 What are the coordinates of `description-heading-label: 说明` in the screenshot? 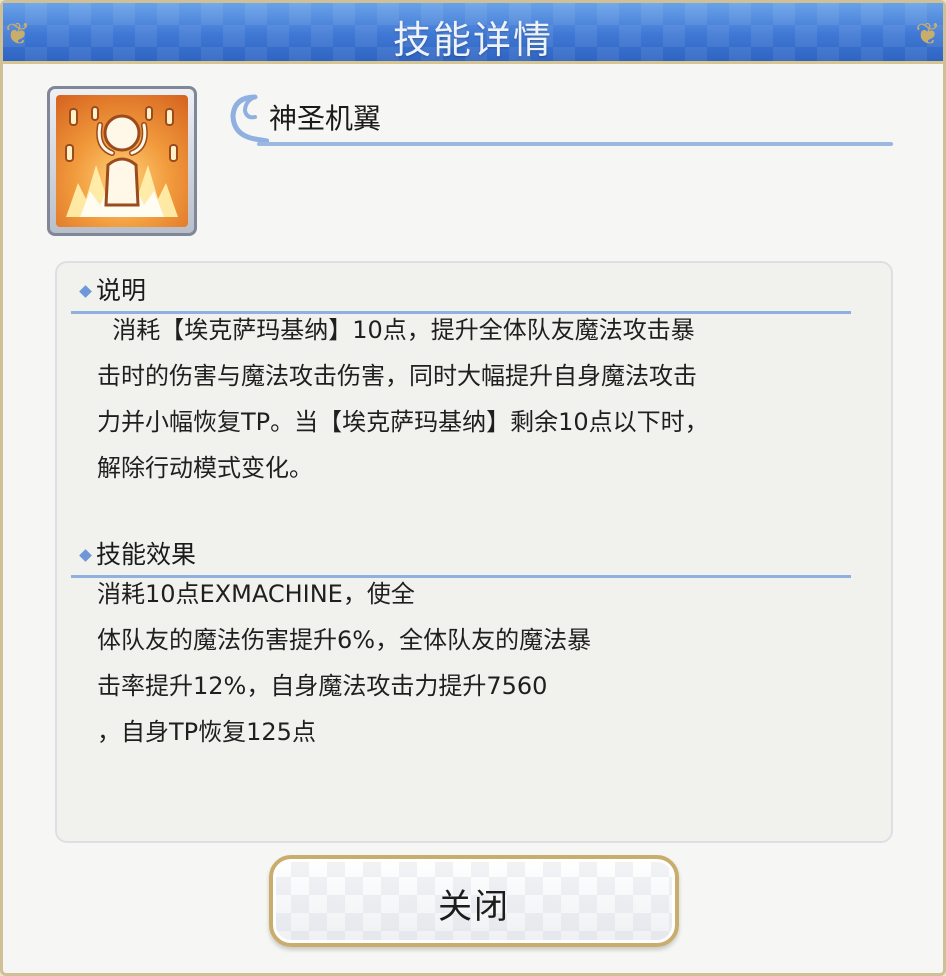 It's located at (121, 290).